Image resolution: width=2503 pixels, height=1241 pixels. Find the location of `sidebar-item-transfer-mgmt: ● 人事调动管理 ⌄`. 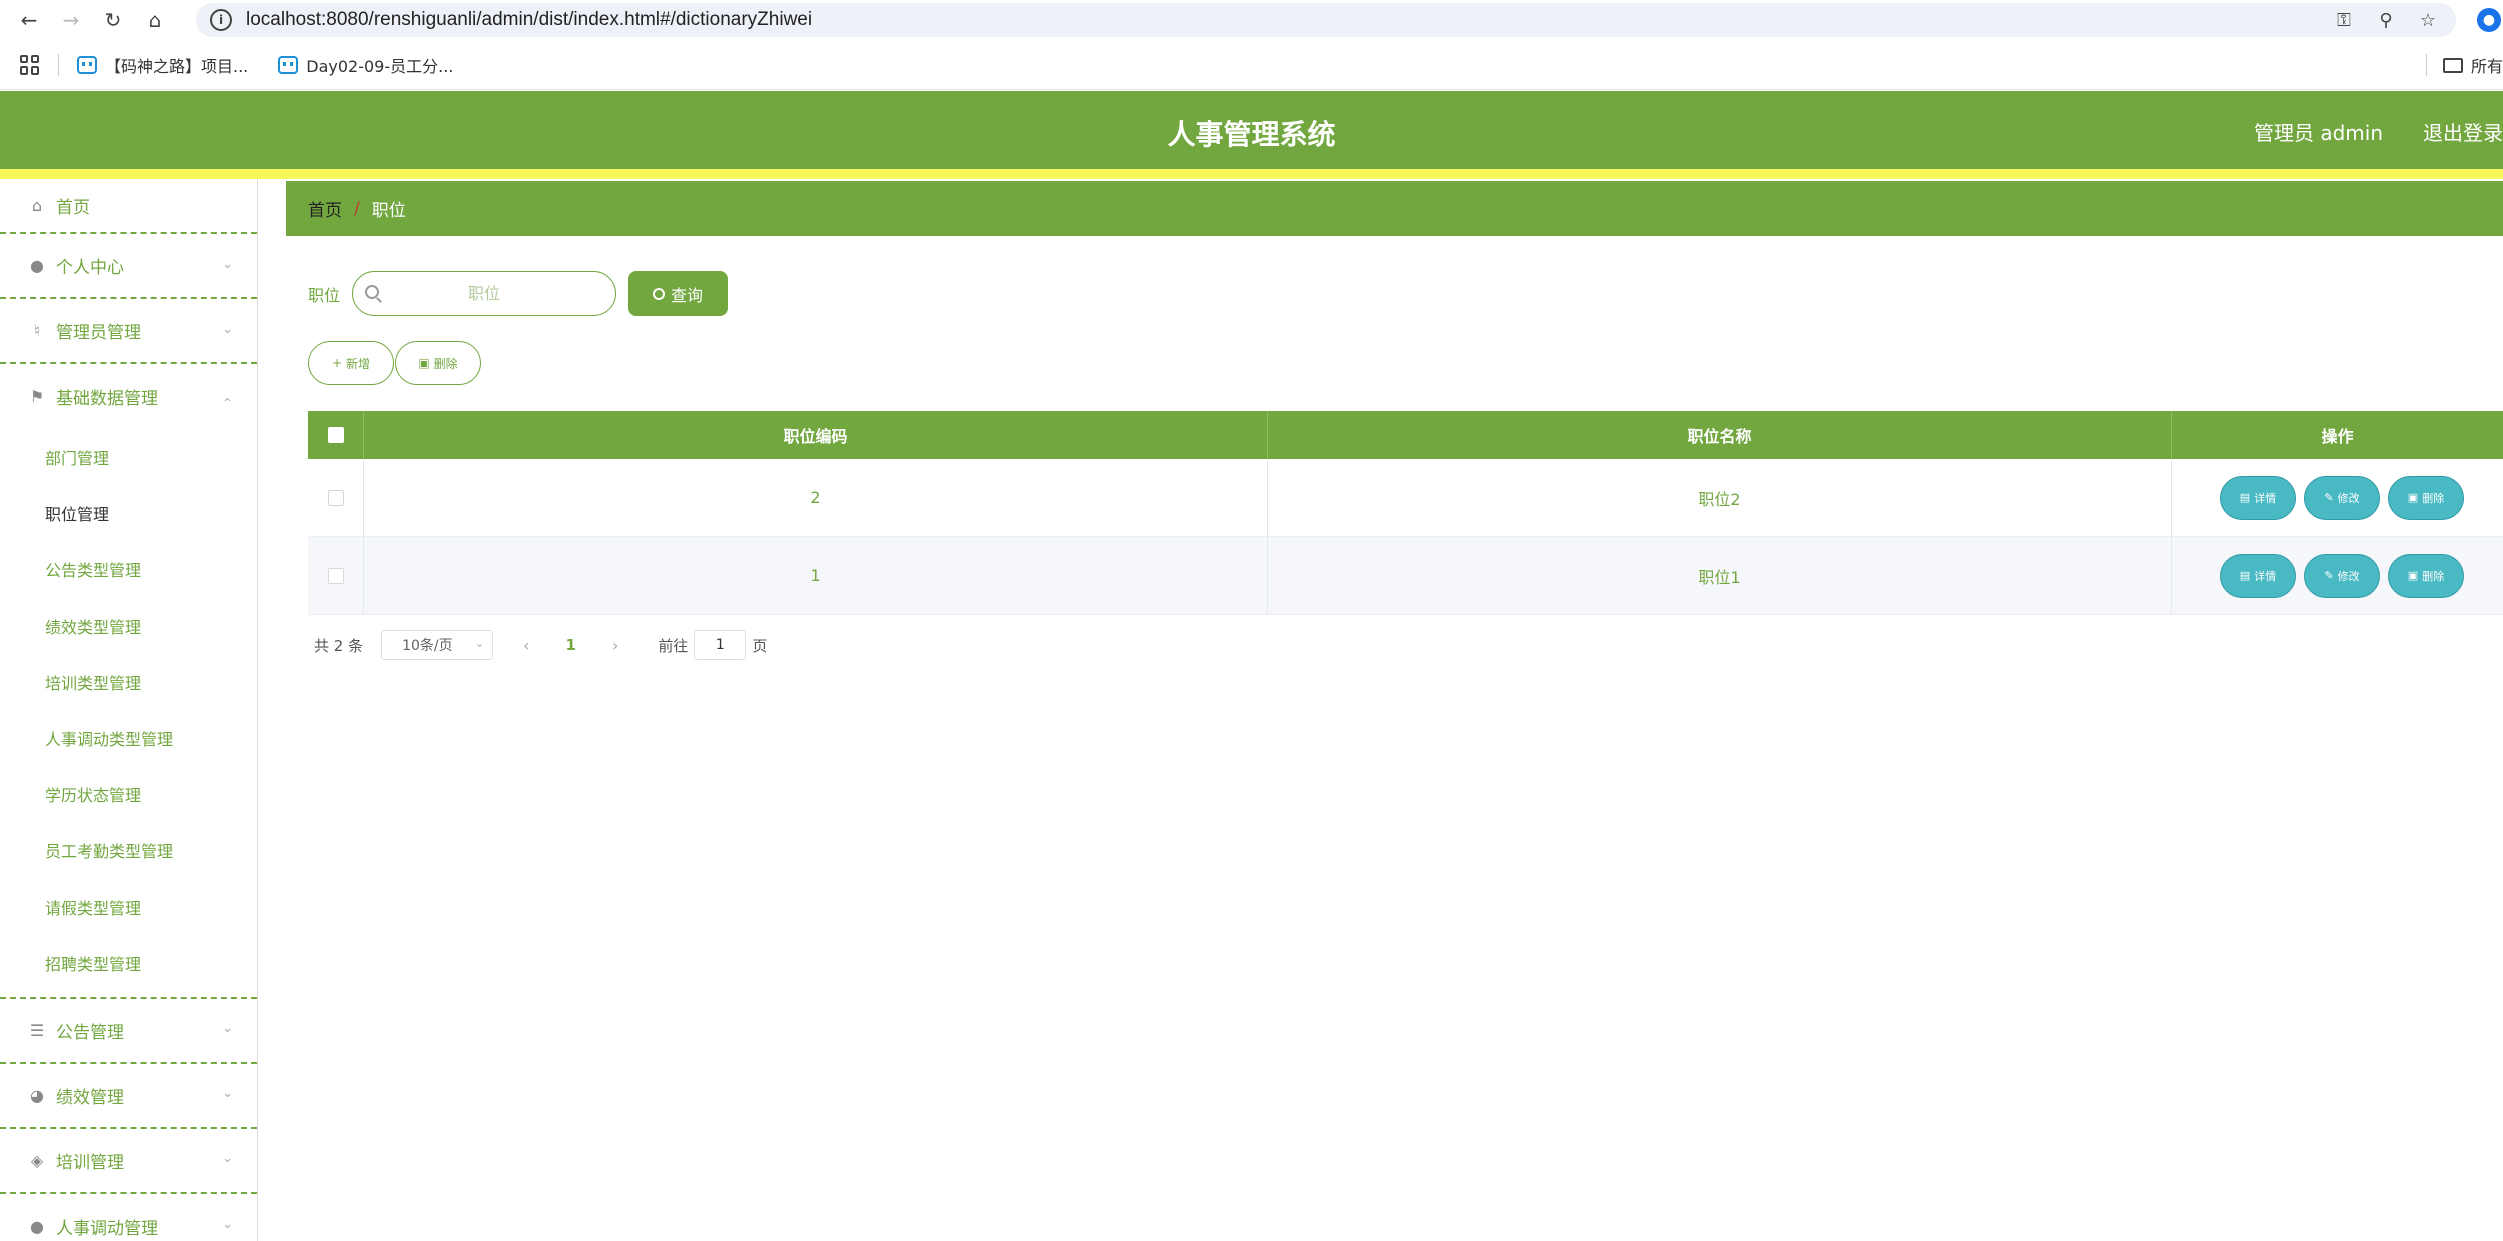

sidebar-item-transfer-mgmt: ● 人事调动管理 ⌄ is located at coordinates (128, 1217).